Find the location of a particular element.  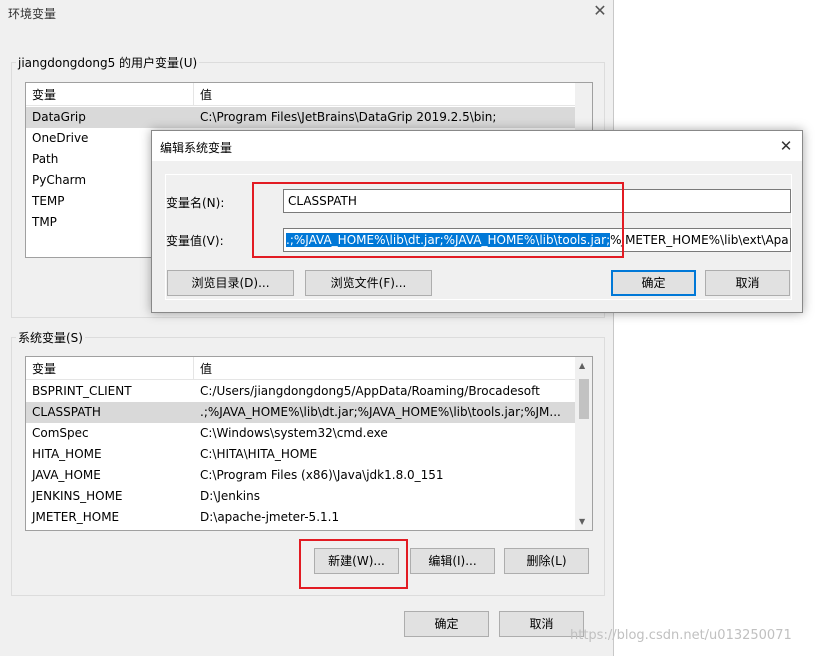

dialog-cancel-button: 取消 is located at coordinates (747, 283).